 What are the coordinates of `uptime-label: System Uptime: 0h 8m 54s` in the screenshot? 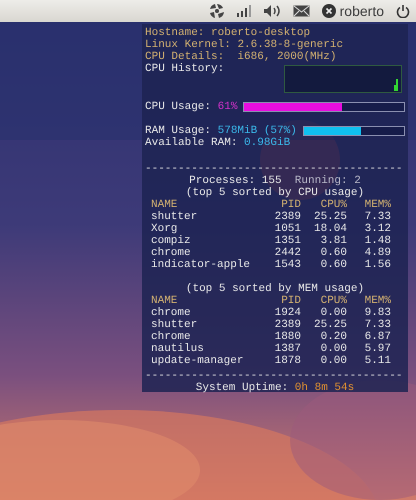 It's located at (275, 388).